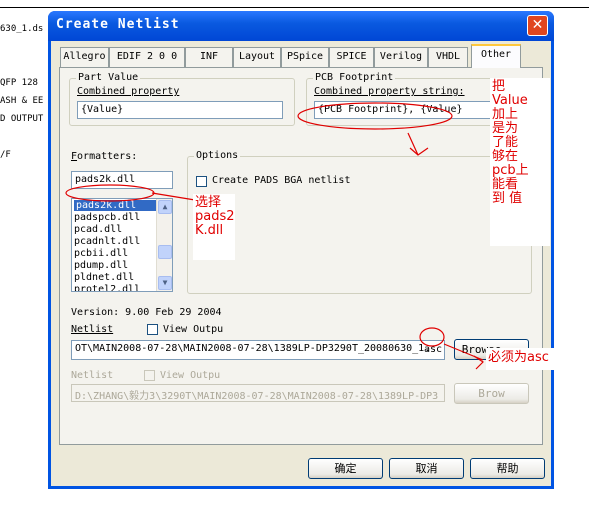 Image resolution: width=589 pixels, height=524 pixels. Describe the element at coordinates (413, 144) in the screenshot. I see `note-arrow` at that location.